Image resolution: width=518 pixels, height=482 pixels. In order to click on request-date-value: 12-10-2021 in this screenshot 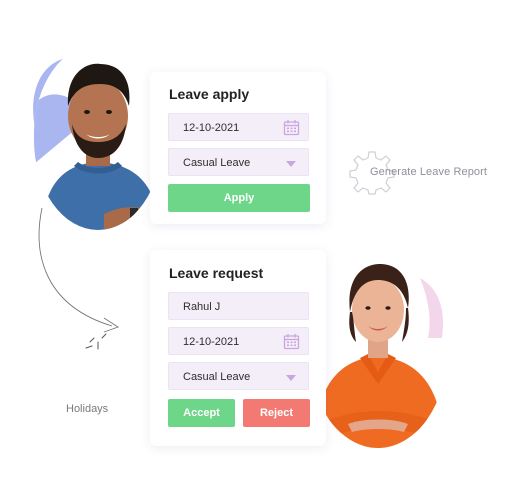, I will do `click(211, 342)`.